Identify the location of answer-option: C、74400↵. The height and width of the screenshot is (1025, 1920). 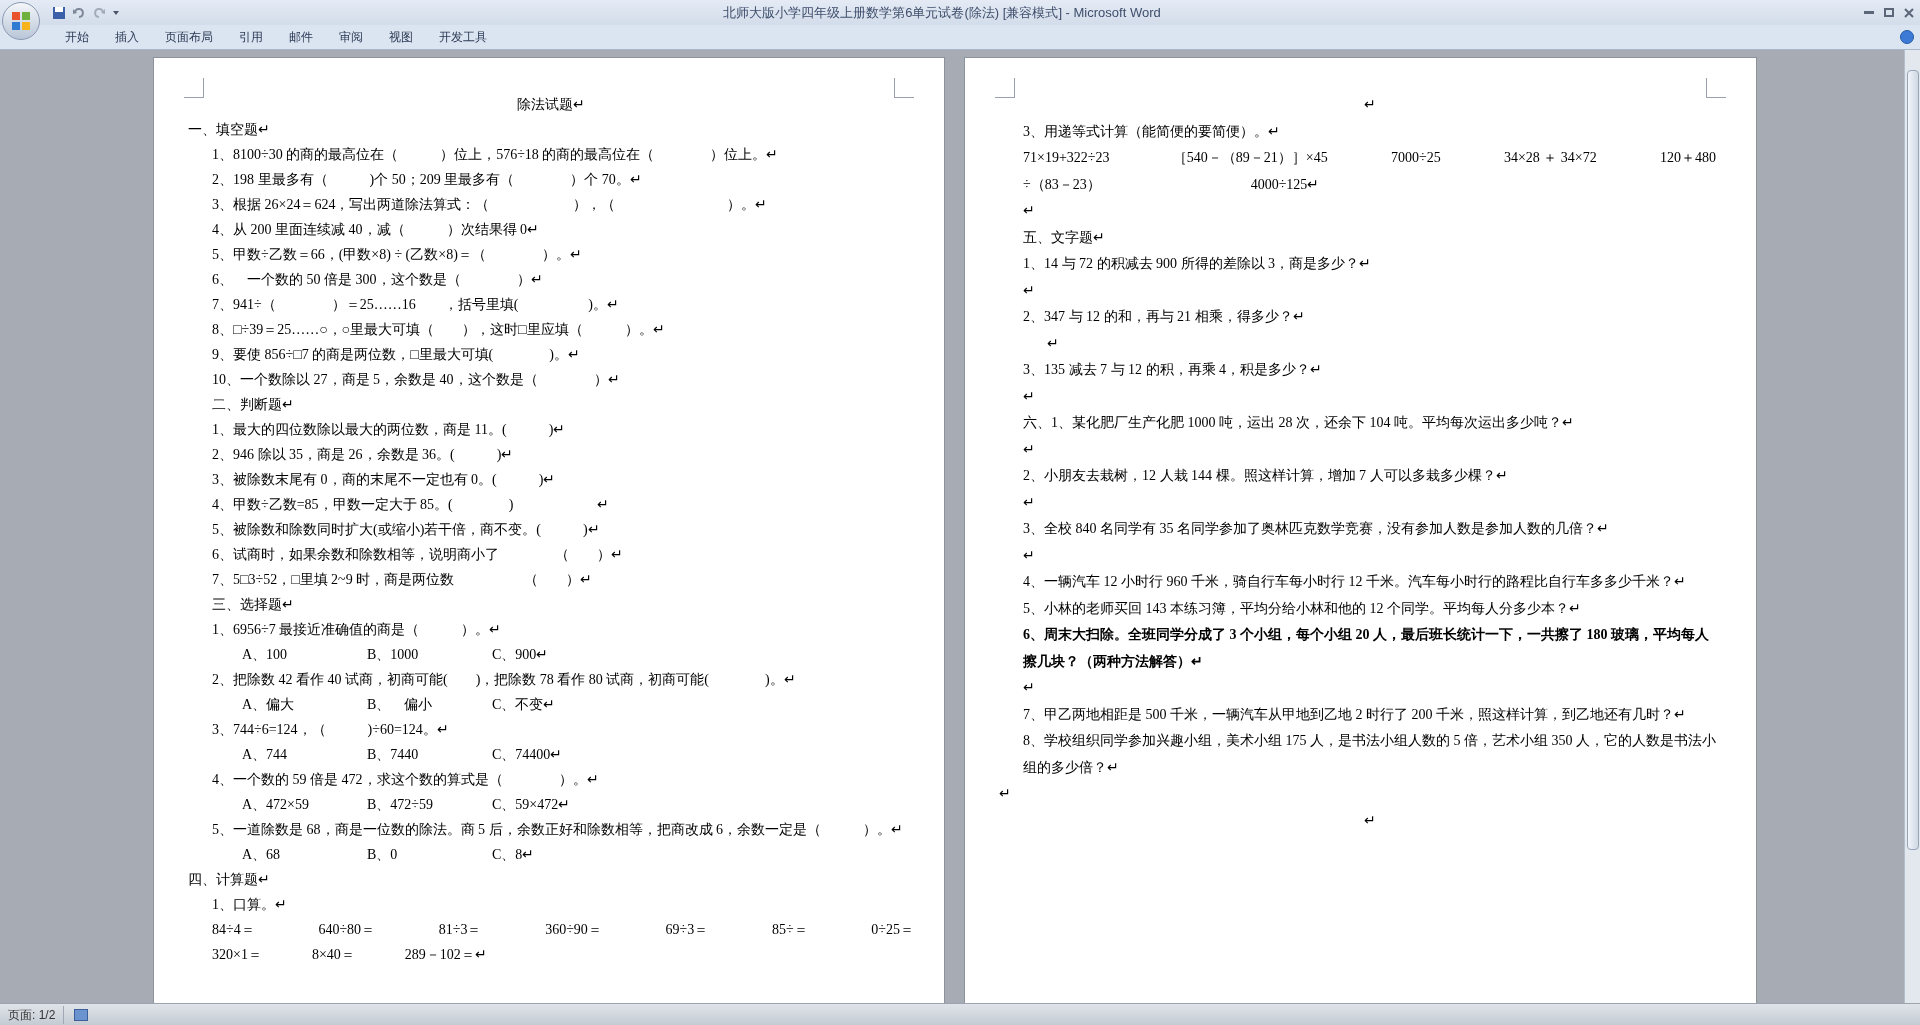
(527, 754).